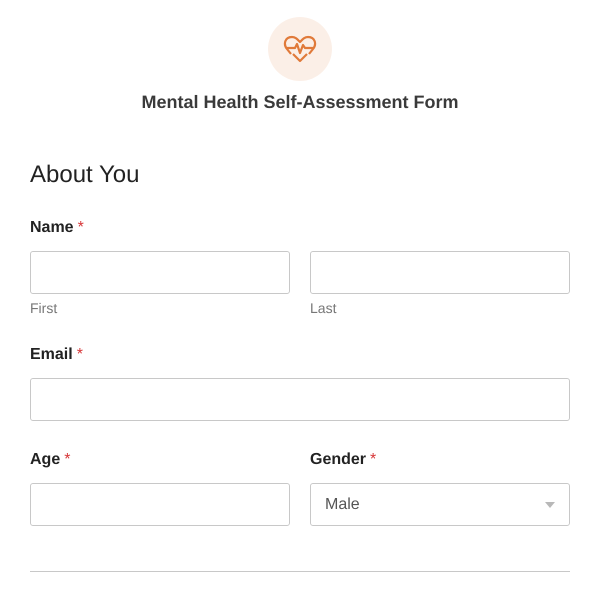 Image resolution: width=600 pixels, height=600 pixels. What do you see at coordinates (324, 308) in the screenshot?
I see `sublabel: Last` at bounding box center [324, 308].